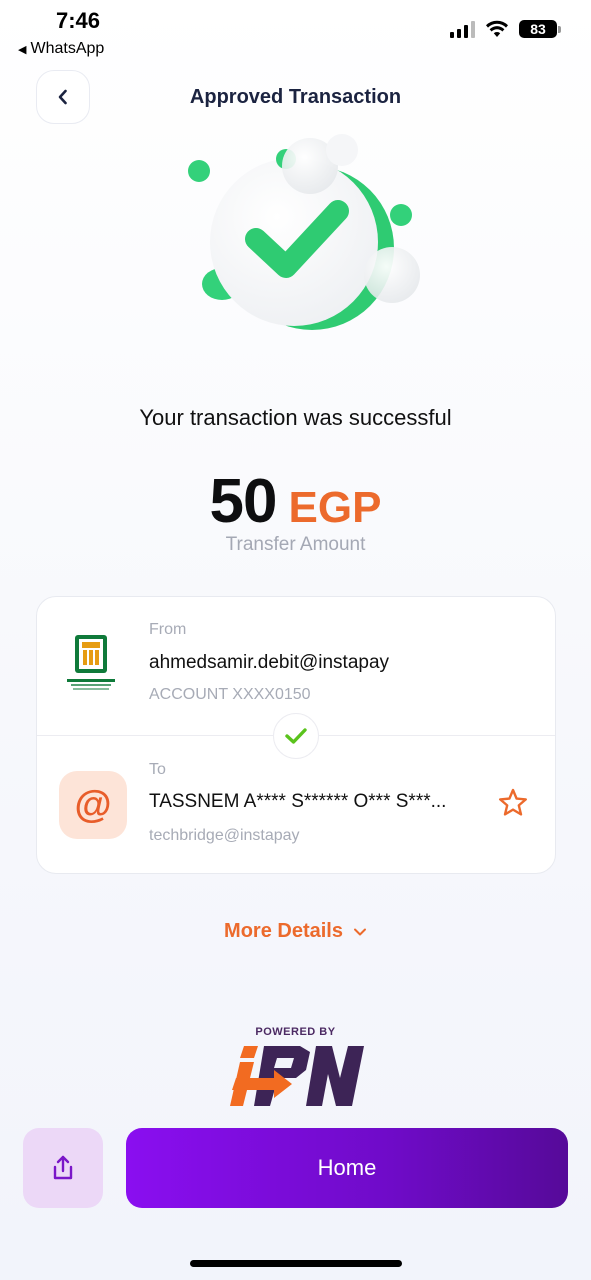 This screenshot has height=1280, width=591. Describe the element at coordinates (297, 1076) in the screenshot. I see `ipn-logo` at that location.